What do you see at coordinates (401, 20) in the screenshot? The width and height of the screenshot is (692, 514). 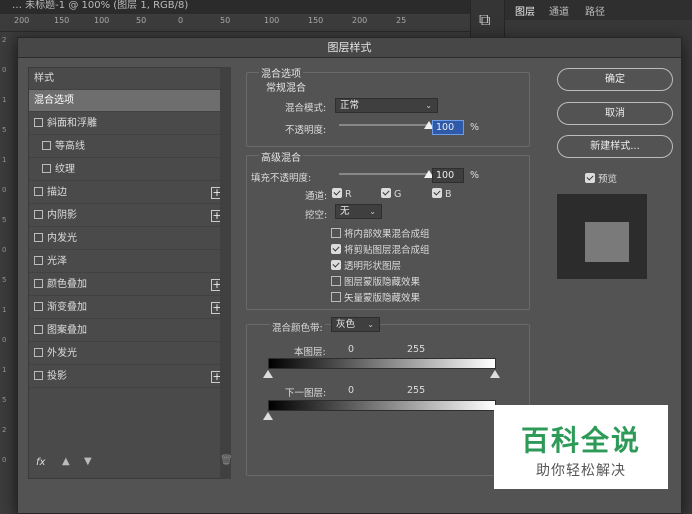 I see `ruler-tick: 25` at bounding box center [401, 20].